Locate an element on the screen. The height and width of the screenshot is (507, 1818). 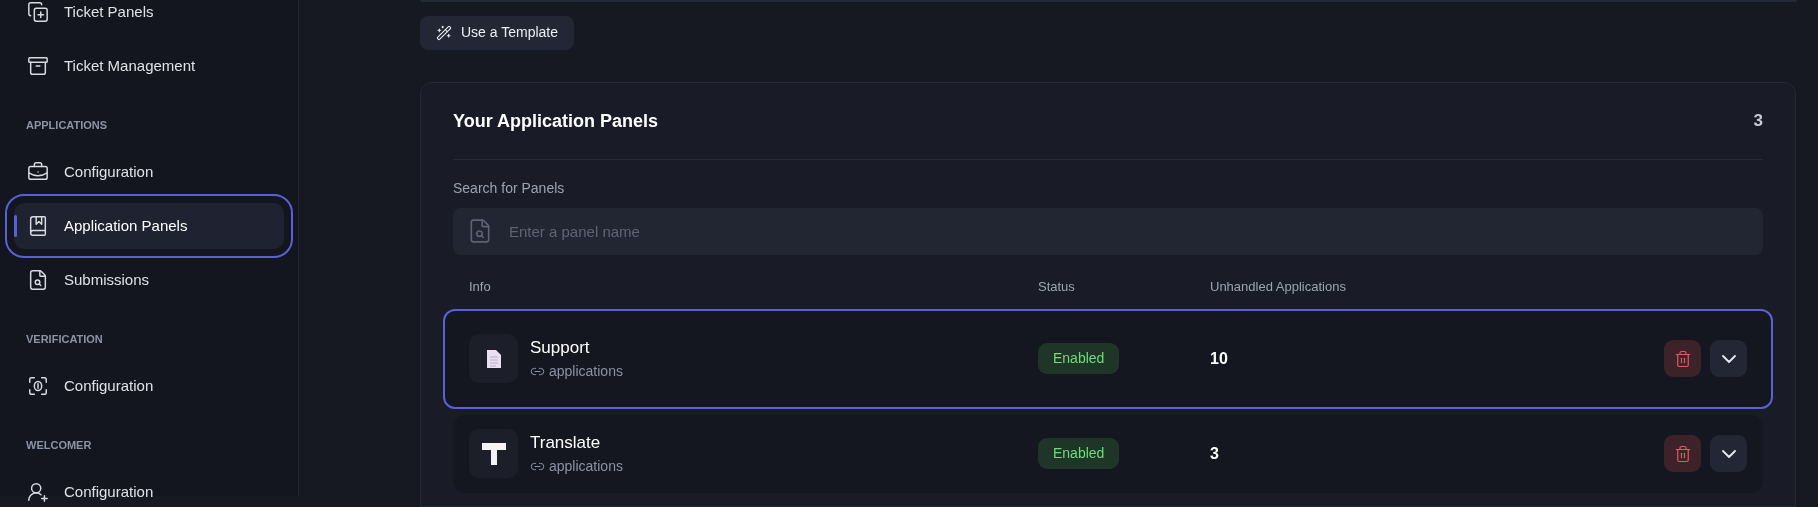
search-field: Enter a panel name is located at coordinates (1108, 232).